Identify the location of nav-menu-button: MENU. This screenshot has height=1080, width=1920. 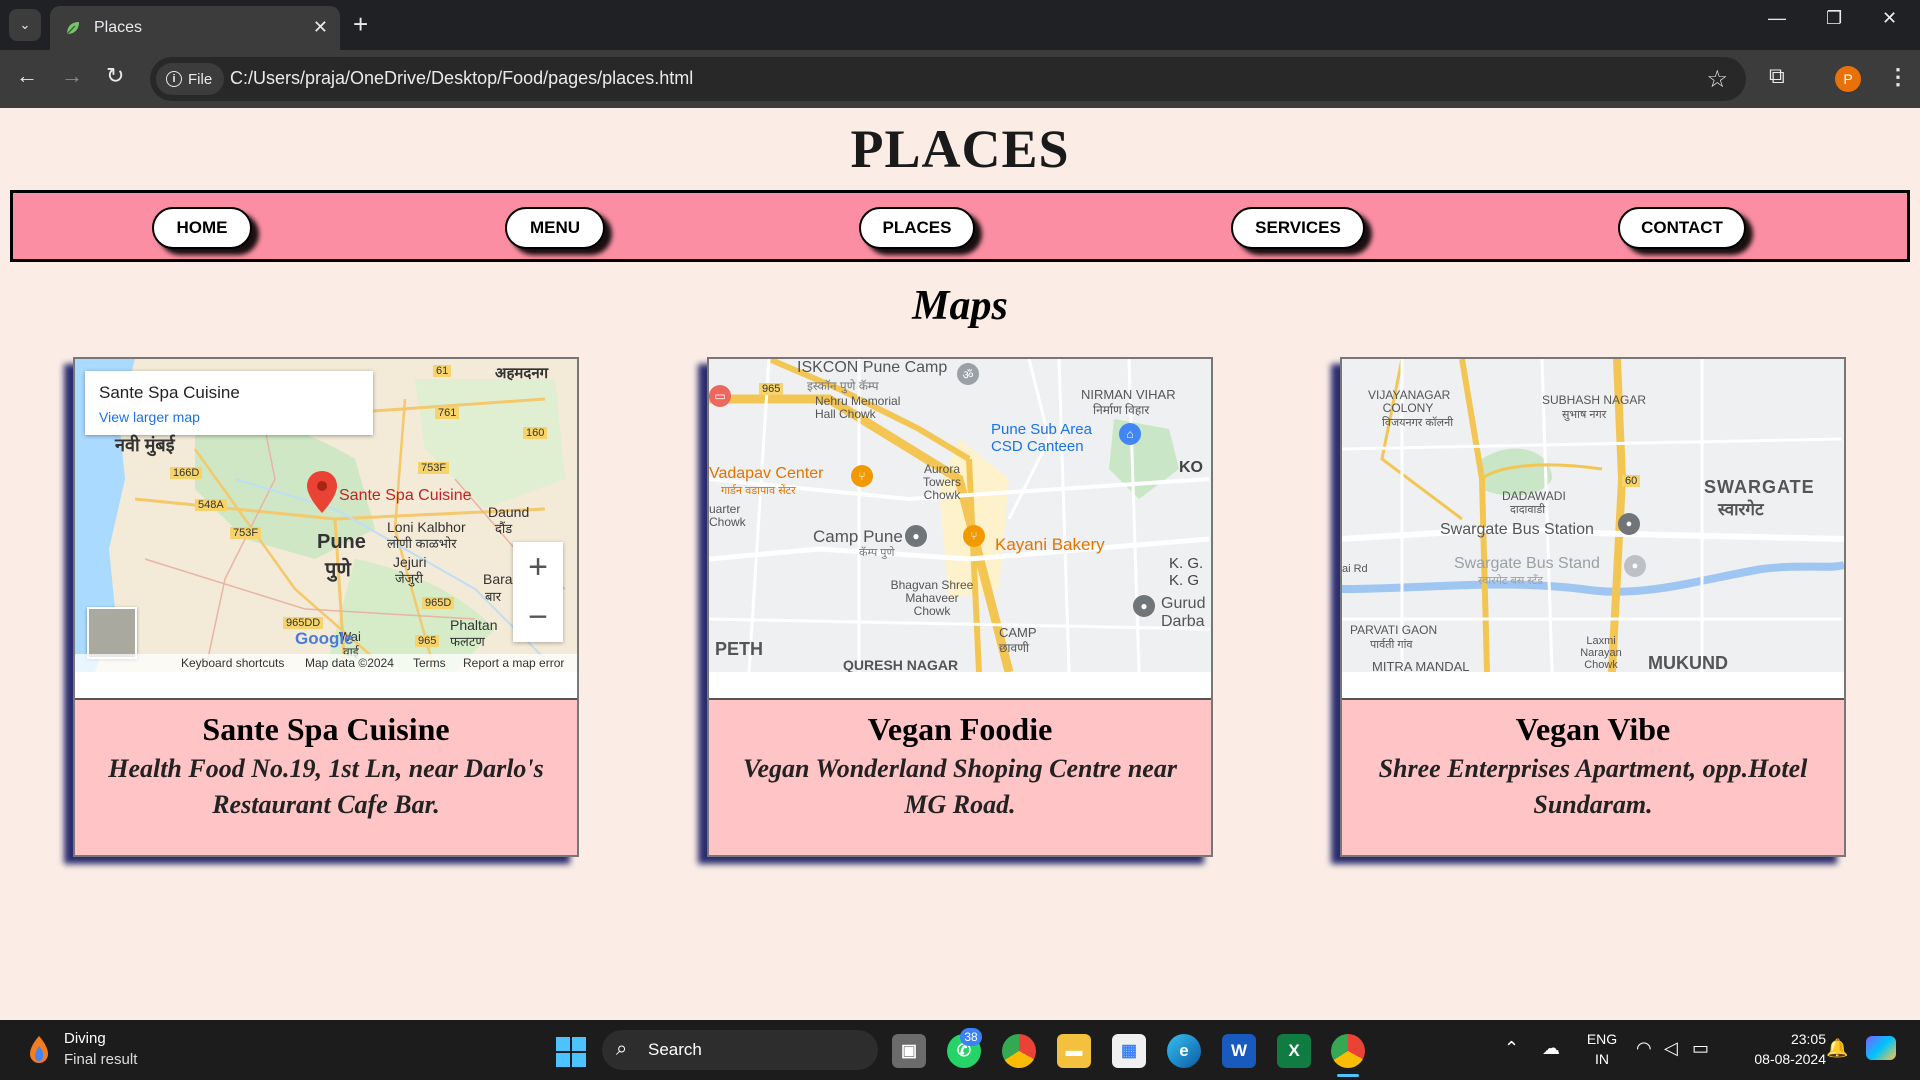
(555, 228).